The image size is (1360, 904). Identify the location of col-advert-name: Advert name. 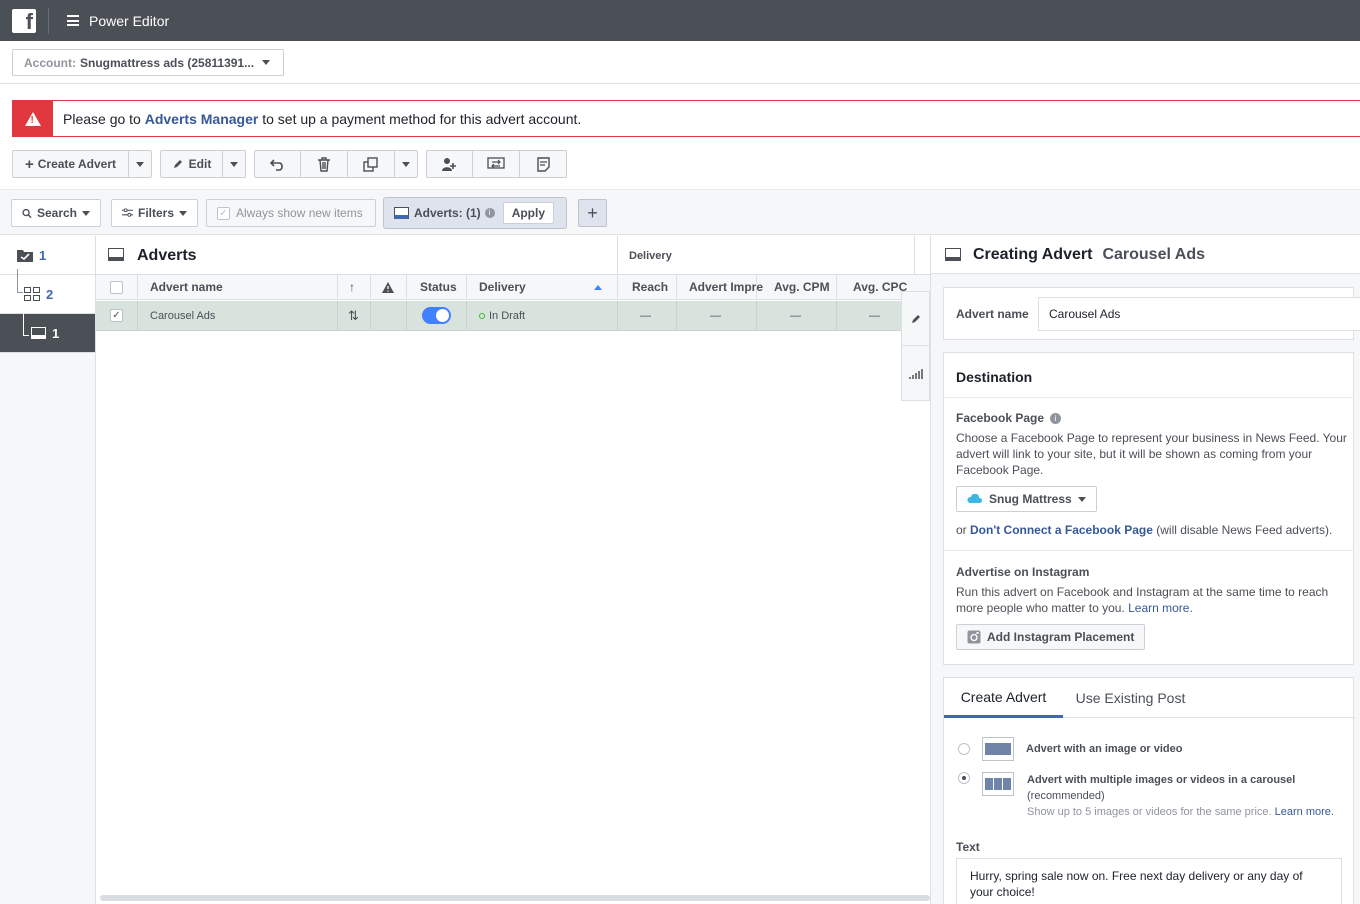
(186, 287).